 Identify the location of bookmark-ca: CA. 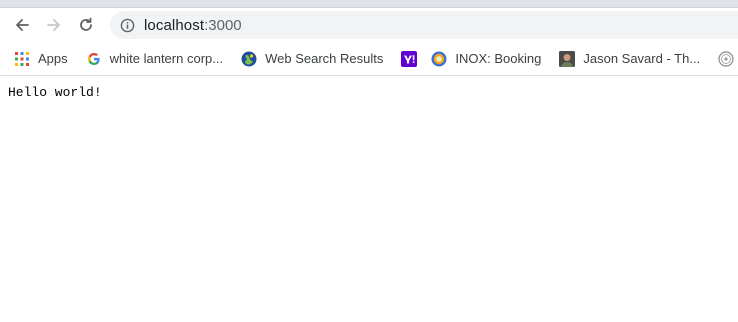
(728, 58).